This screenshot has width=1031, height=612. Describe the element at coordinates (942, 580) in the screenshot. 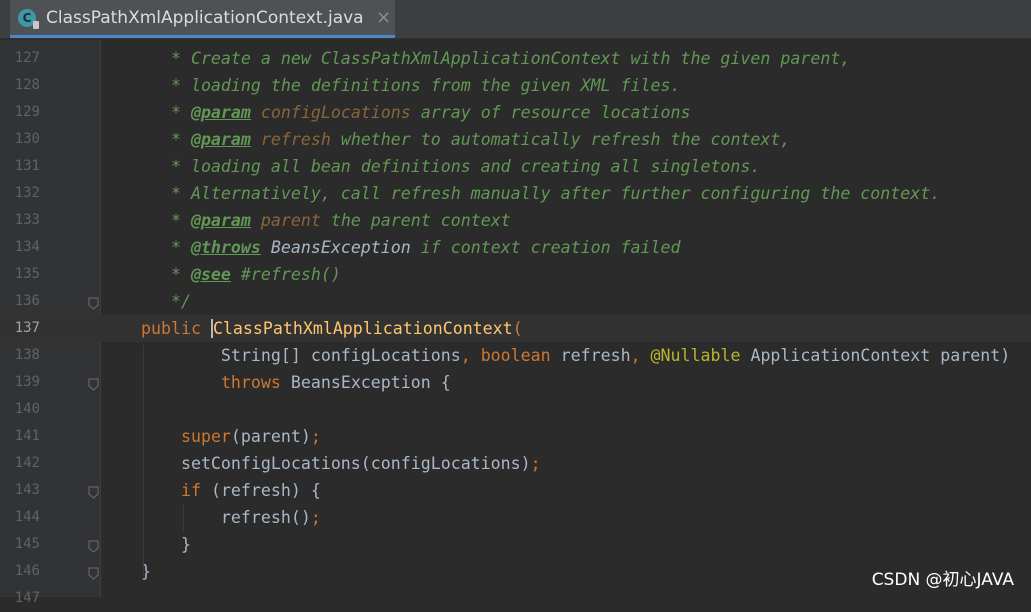

I see `csdn-watermark: CSDN @初心JAVA` at that location.